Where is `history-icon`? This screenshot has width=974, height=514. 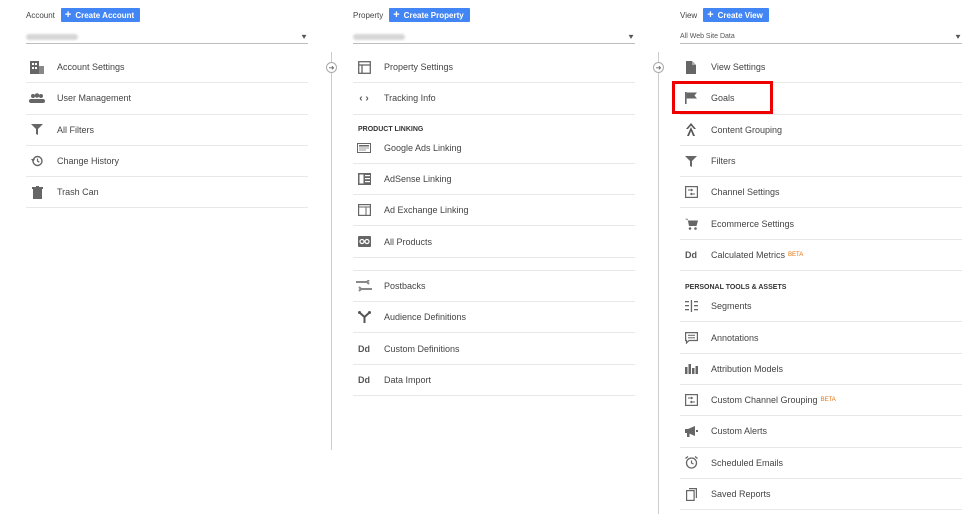 history-icon is located at coordinates (37, 161).